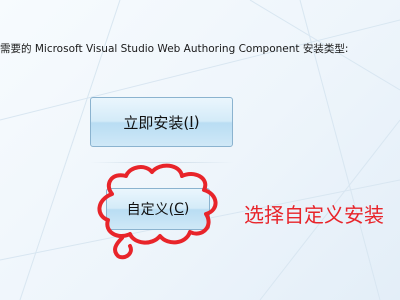 The image size is (400, 300). Describe the element at coordinates (150, 210) in the screenshot. I see `custom-label: 自定义(` at that location.